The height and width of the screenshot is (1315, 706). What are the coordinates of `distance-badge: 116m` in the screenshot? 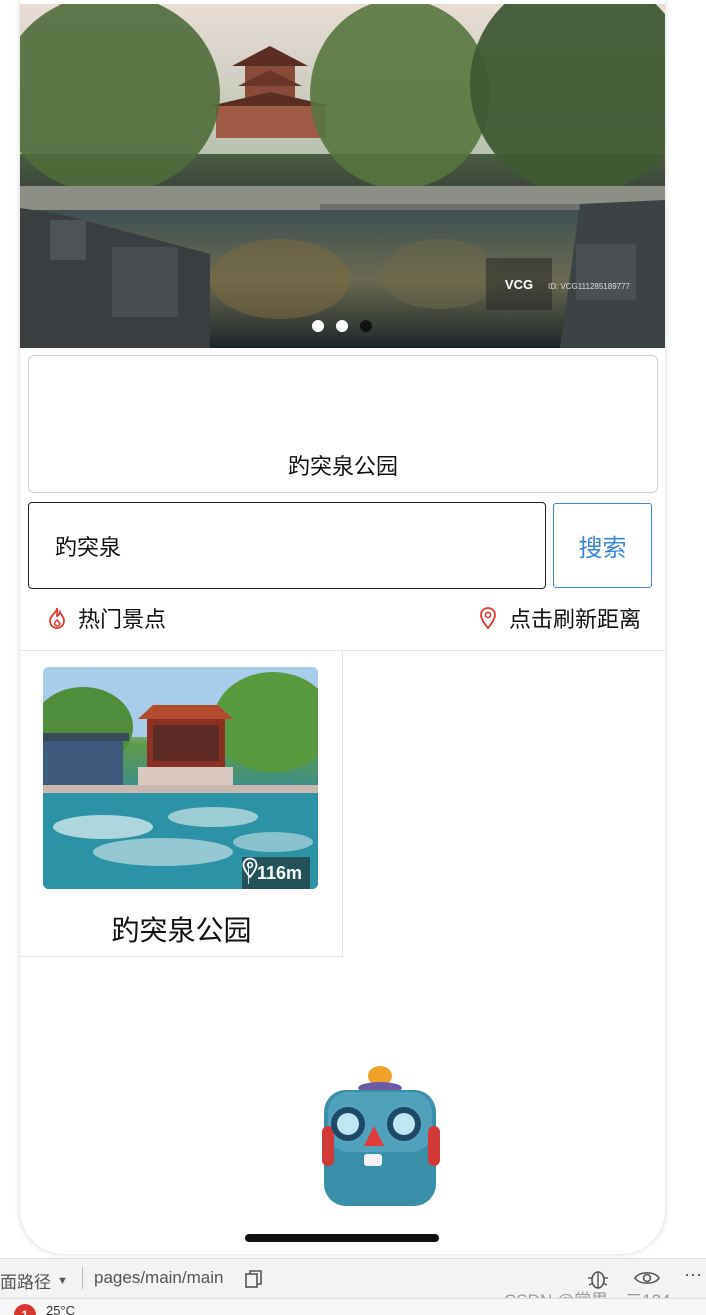 It's located at (275, 873).